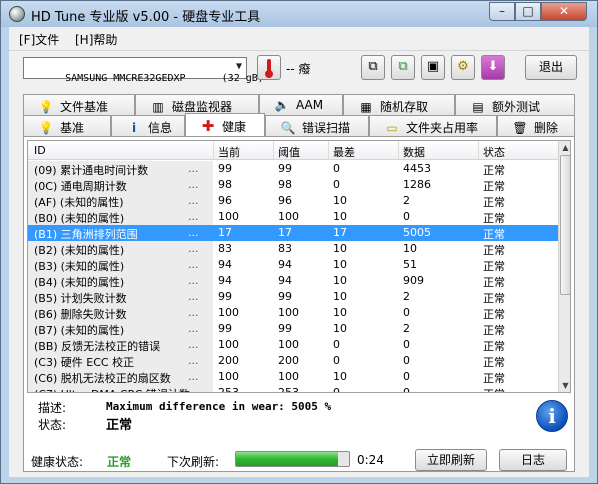  Describe the element at coordinates (84, 107) in the screenshot. I see `tab-label: 文件基准` at that location.